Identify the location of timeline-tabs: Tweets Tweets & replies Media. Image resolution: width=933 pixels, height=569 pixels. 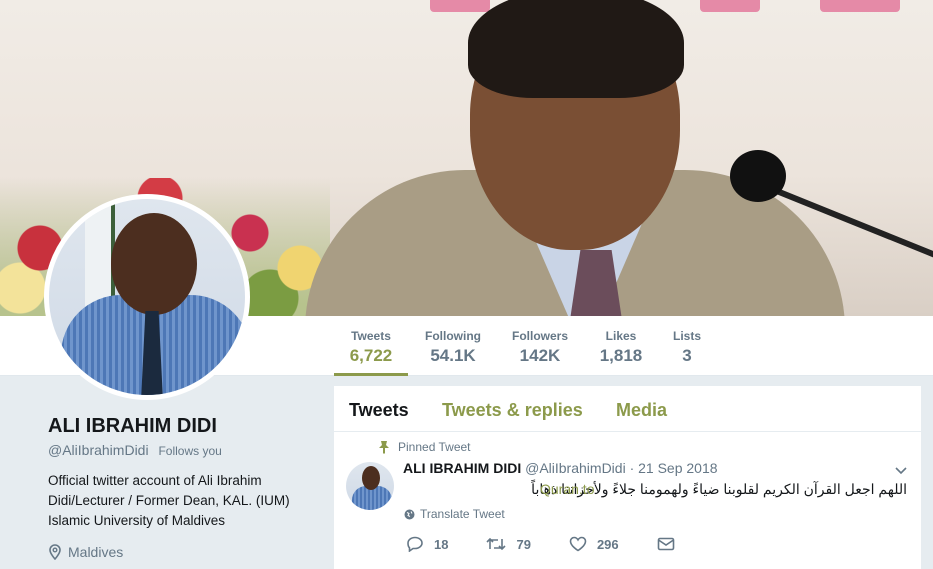
(627, 409).